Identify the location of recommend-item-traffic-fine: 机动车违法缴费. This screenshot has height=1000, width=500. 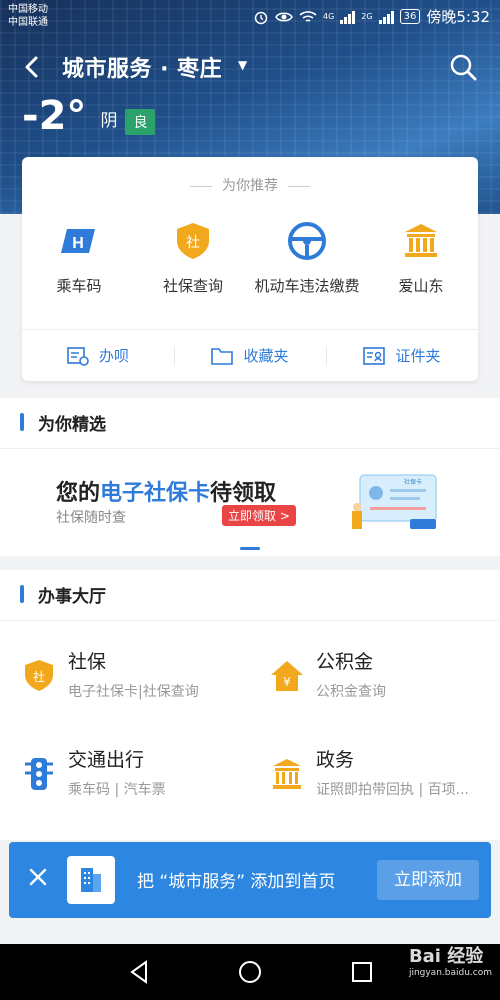
(307, 259).